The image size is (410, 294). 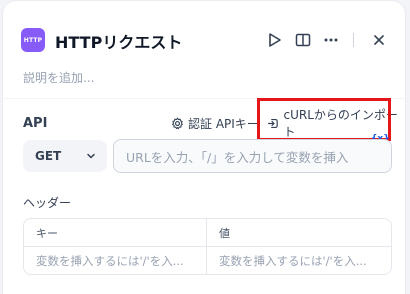 I want to click on auth-button: 認証 APIキー, so click(x=215, y=123).